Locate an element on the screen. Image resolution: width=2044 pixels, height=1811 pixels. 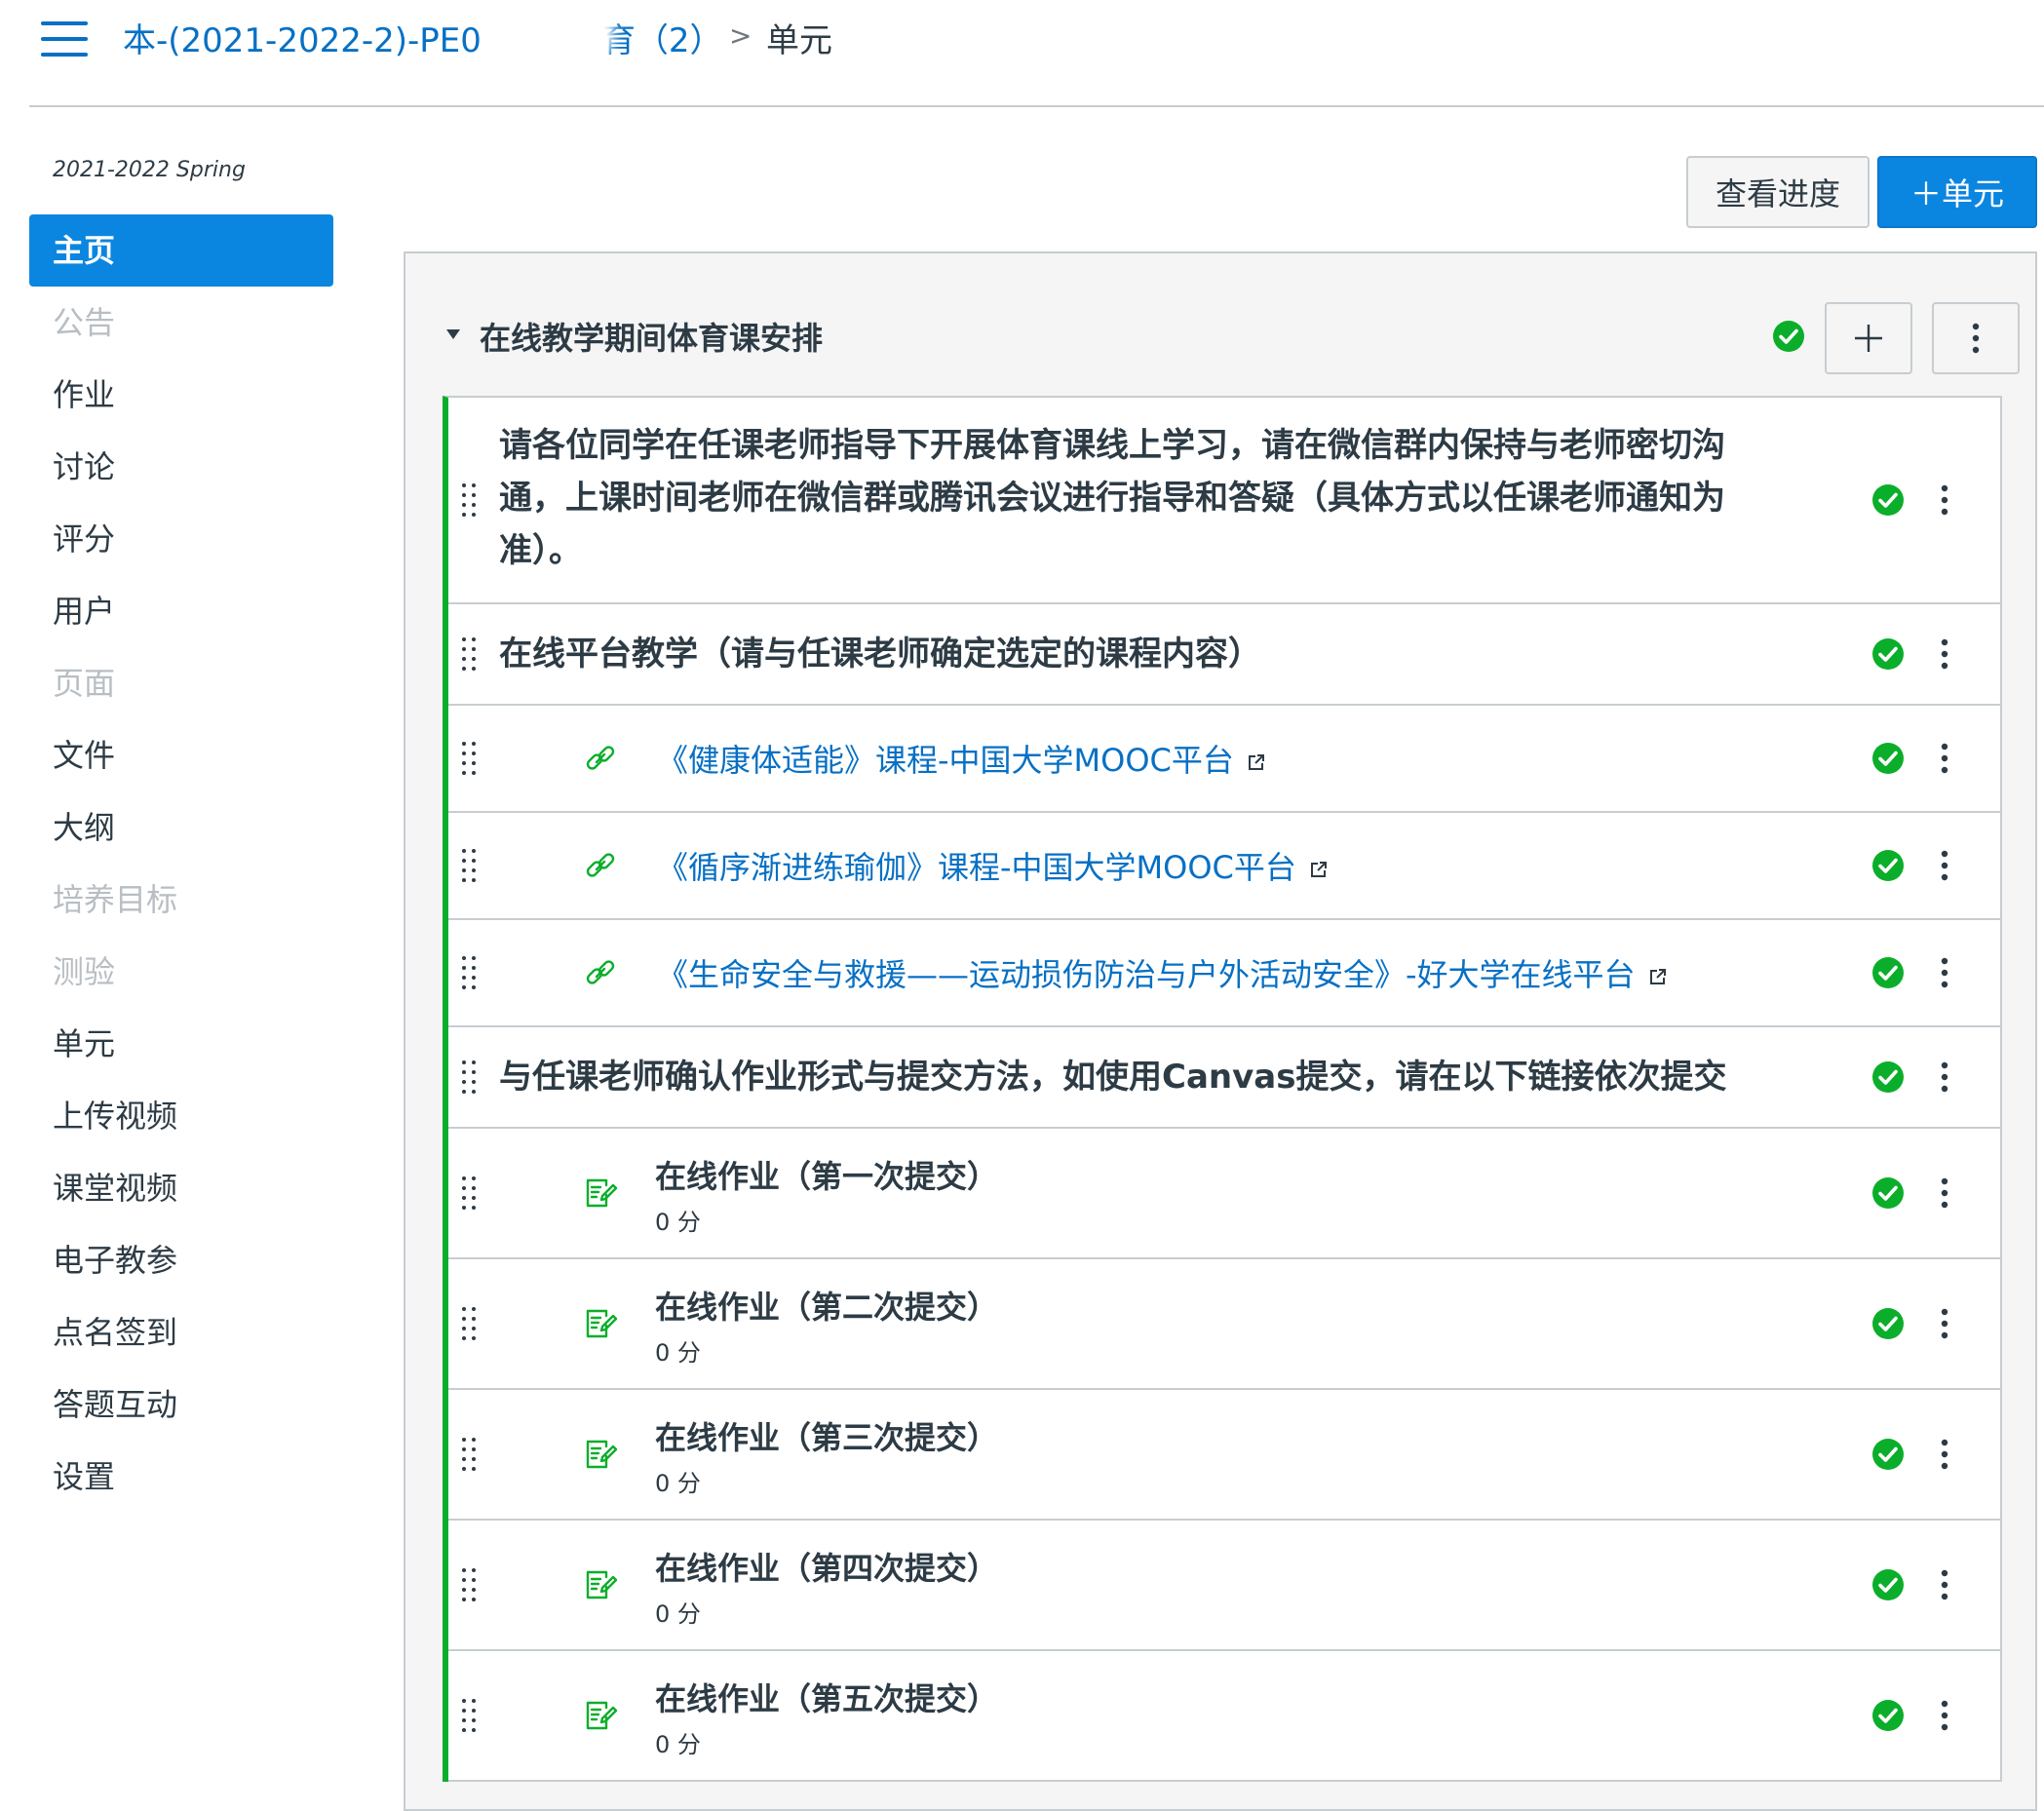
sidebar-item: 电子教参 is located at coordinates (181, 1260).